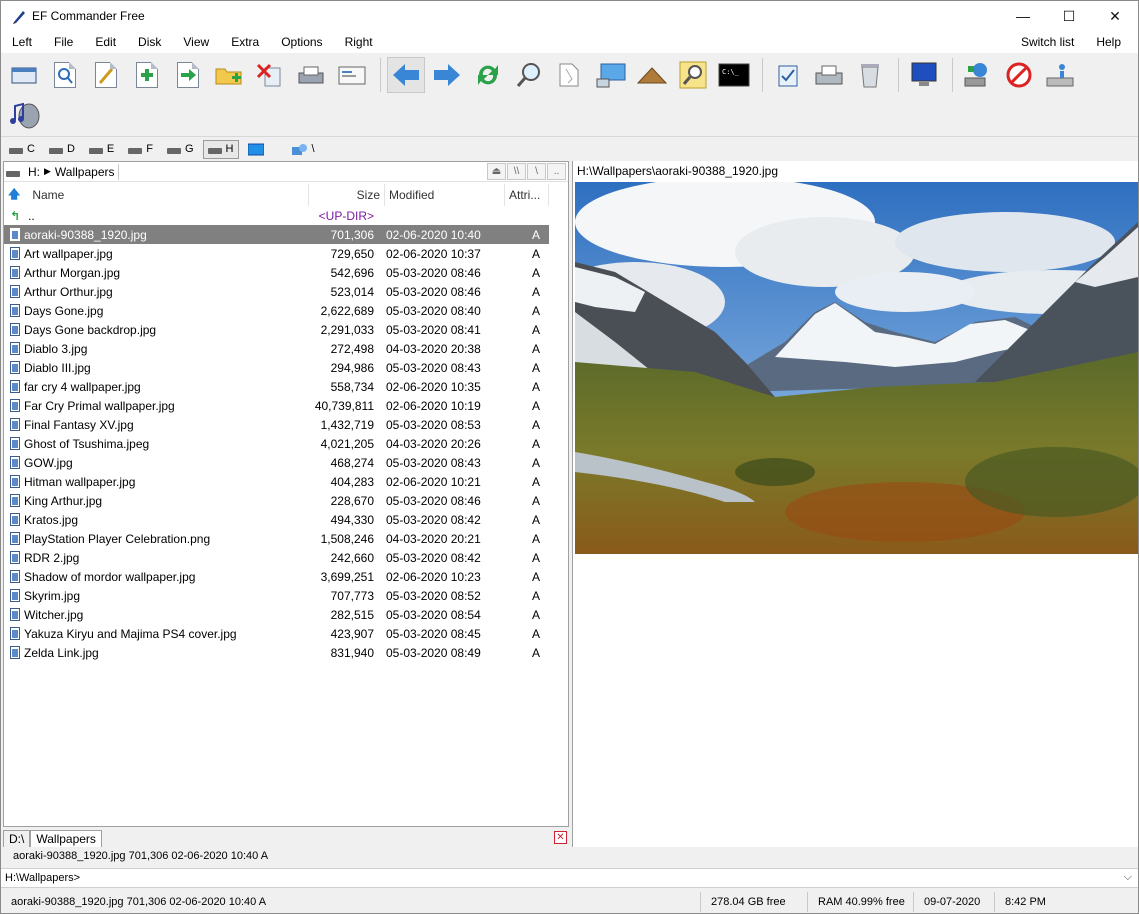 This screenshot has width=1139, height=914. What do you see at coordinates (433, 272) in the screenshot?
I see `file-modified: 05-03-2020 08:46` at bounding box center [433, 272].